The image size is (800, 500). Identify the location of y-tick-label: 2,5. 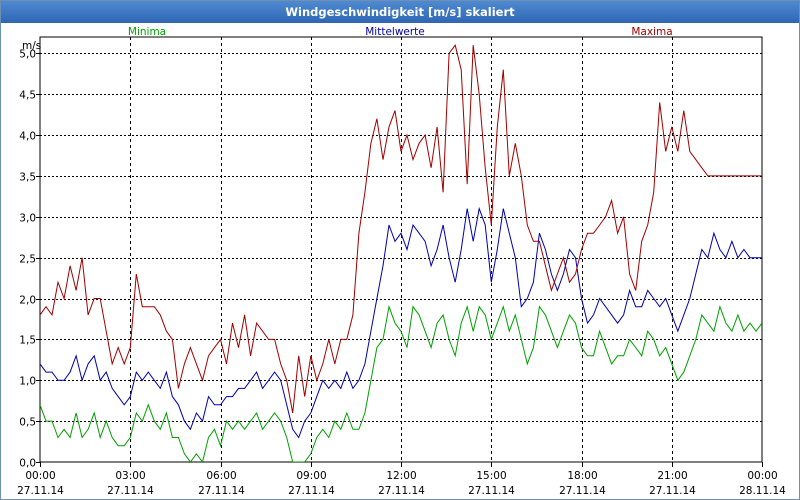
(27, 260).